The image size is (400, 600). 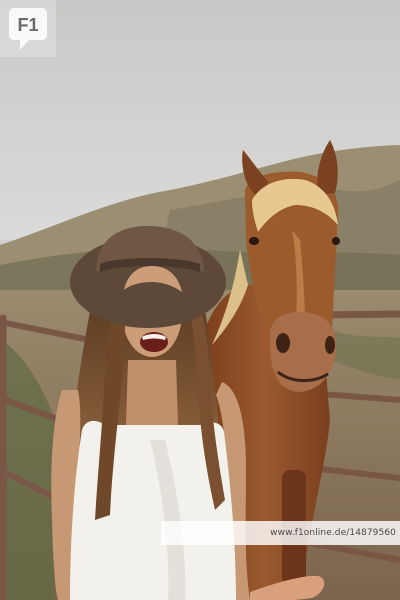 I want to click on horse-eye-right, so click(x=336, y=241).